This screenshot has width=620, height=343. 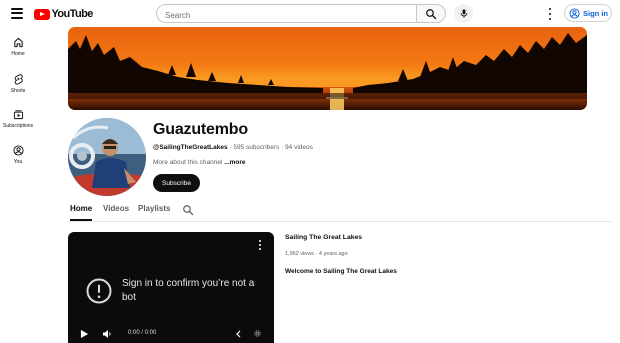 What do you see at coordinates (72, 14) in the screenshot?
I see `logo-text: YouTube` at bounding box center [72, 14].